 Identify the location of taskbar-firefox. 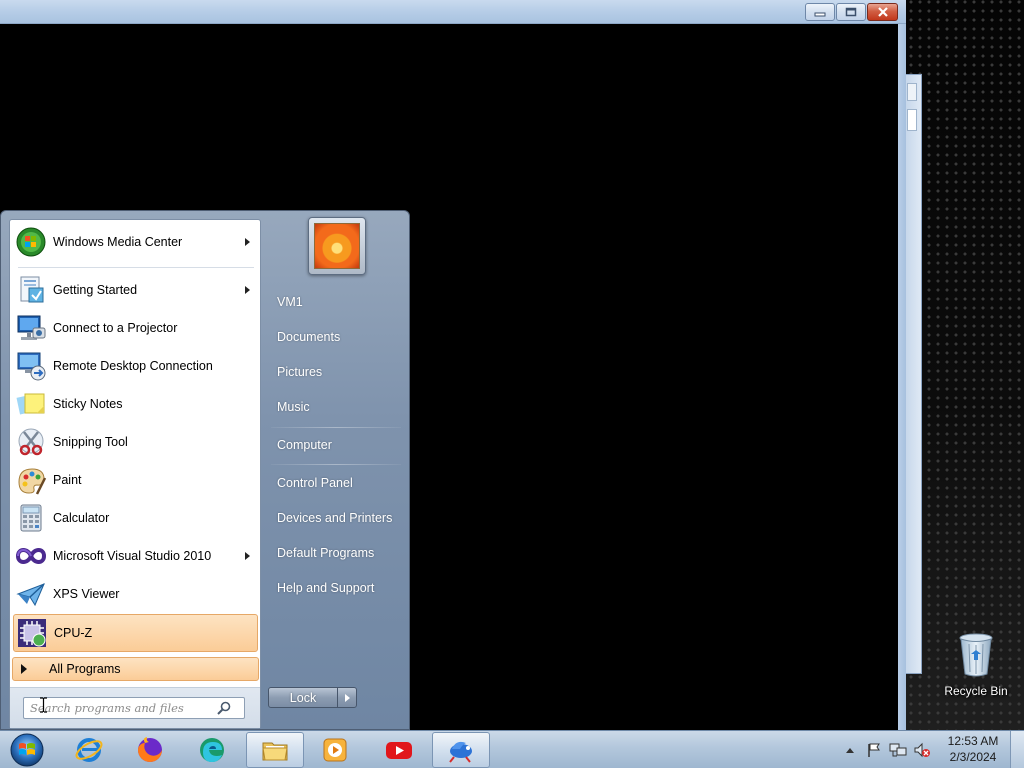
(150, 750).